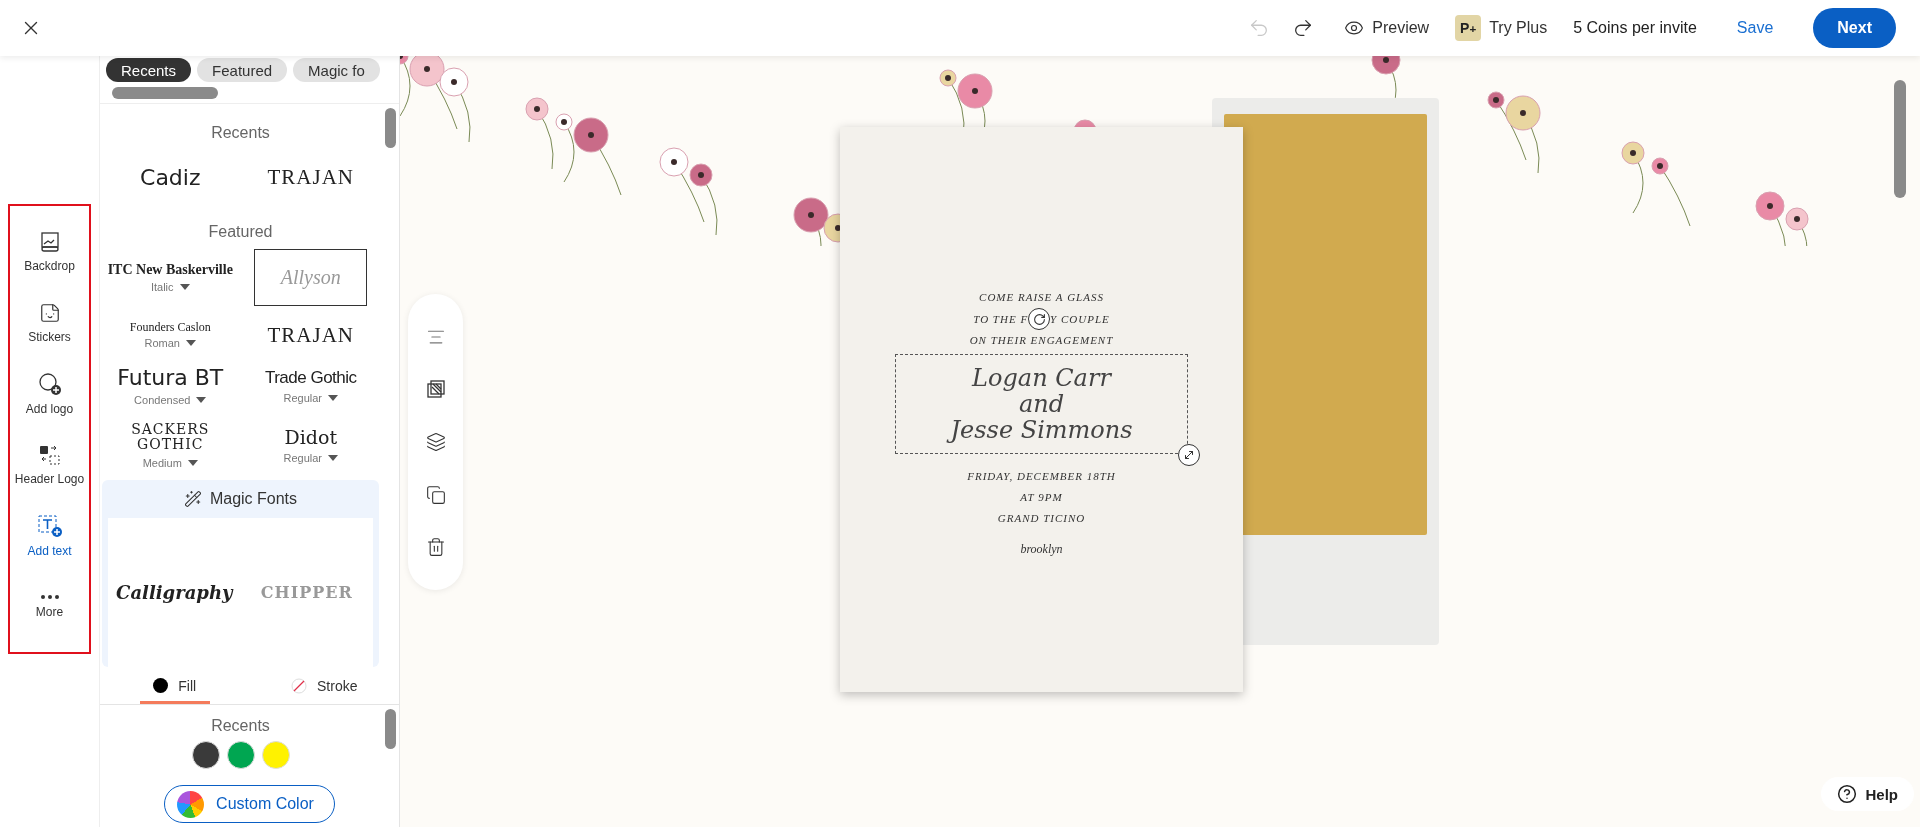  I want to click on vertical-scrollbar, so click(1900, 139).